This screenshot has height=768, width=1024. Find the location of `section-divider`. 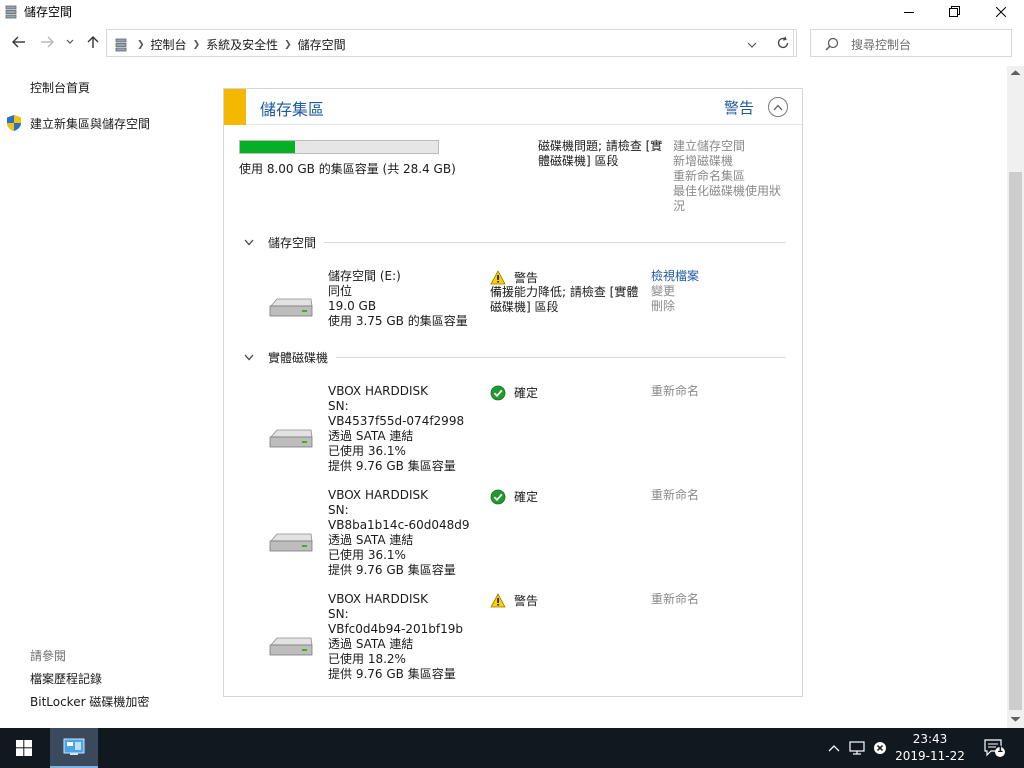

section-divider is located at coordinates (555, 242).